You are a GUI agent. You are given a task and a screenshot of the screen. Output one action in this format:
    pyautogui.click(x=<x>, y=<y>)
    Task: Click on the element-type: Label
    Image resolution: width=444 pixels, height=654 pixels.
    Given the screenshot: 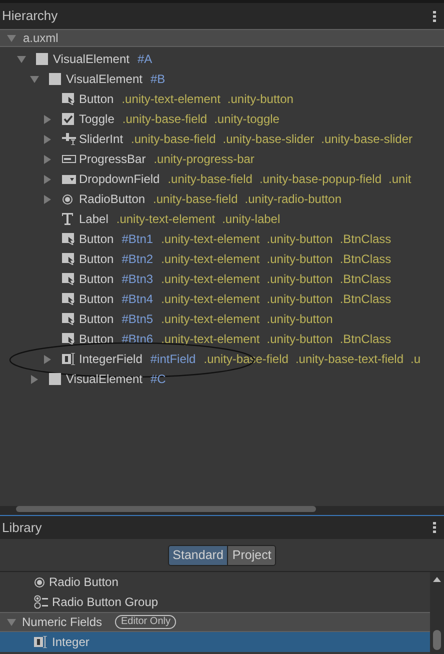 What is the action you would take?
    pyautogui.click(x=93, y=219)
    